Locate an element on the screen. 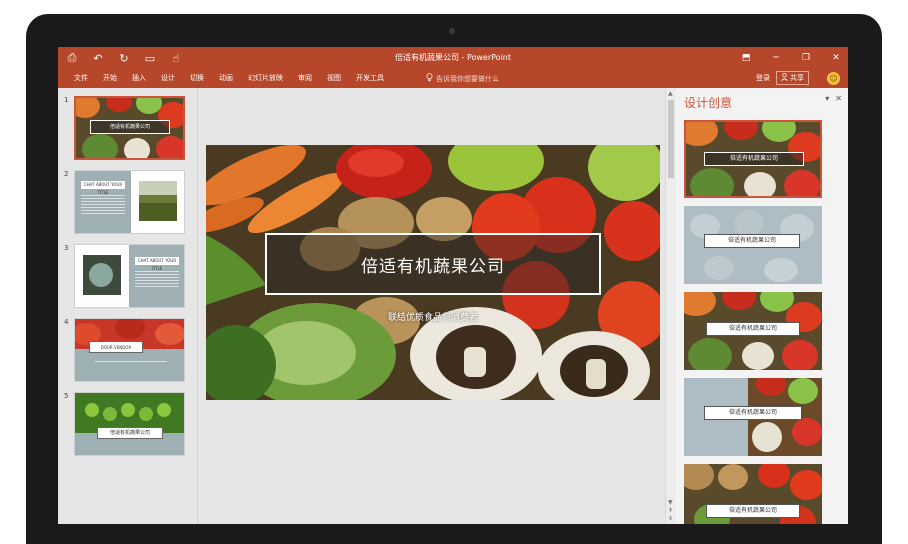 The image size is (908, 544). scrollbar-thumb is located at coordinates (671, 139).